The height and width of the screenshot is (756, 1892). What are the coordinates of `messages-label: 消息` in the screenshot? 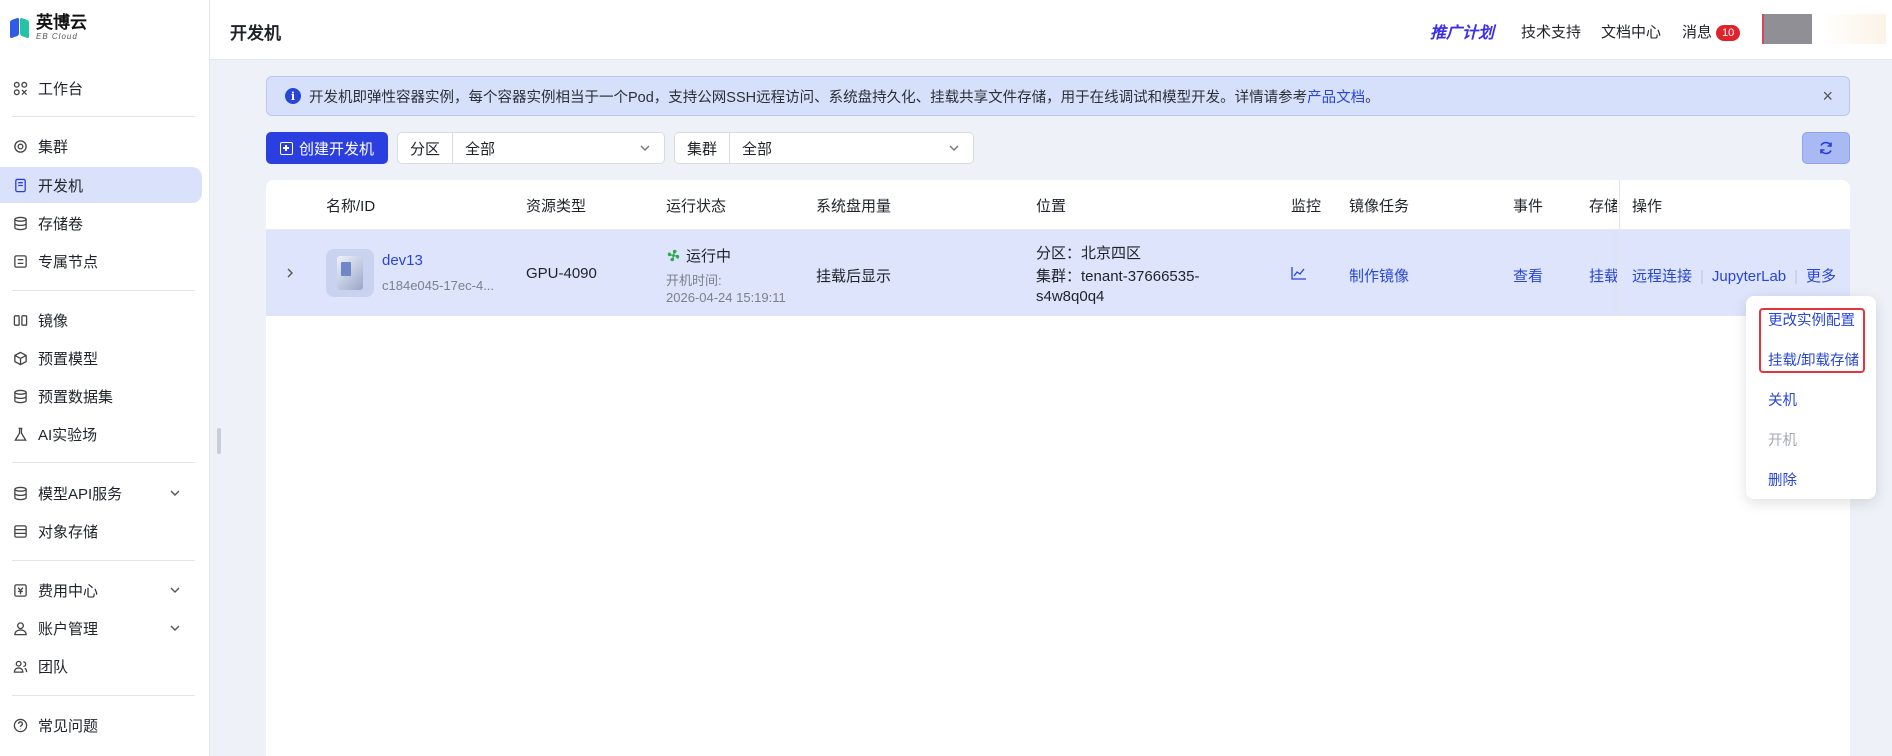 It's located at (1697, 32).